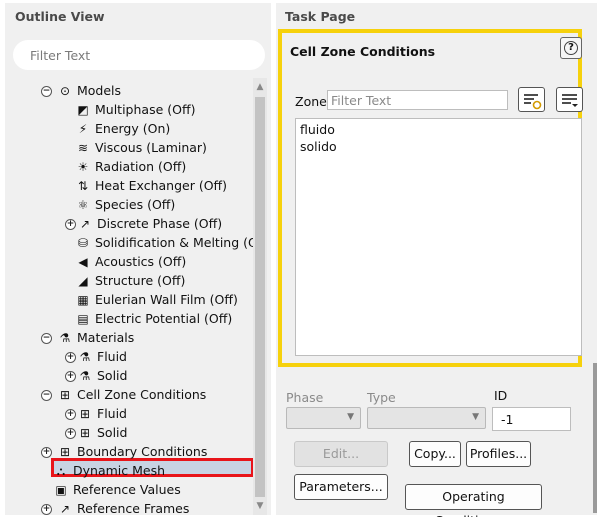 This screenshot has height=517, width=597. I want to click on list-options-button, so click(569, 99).